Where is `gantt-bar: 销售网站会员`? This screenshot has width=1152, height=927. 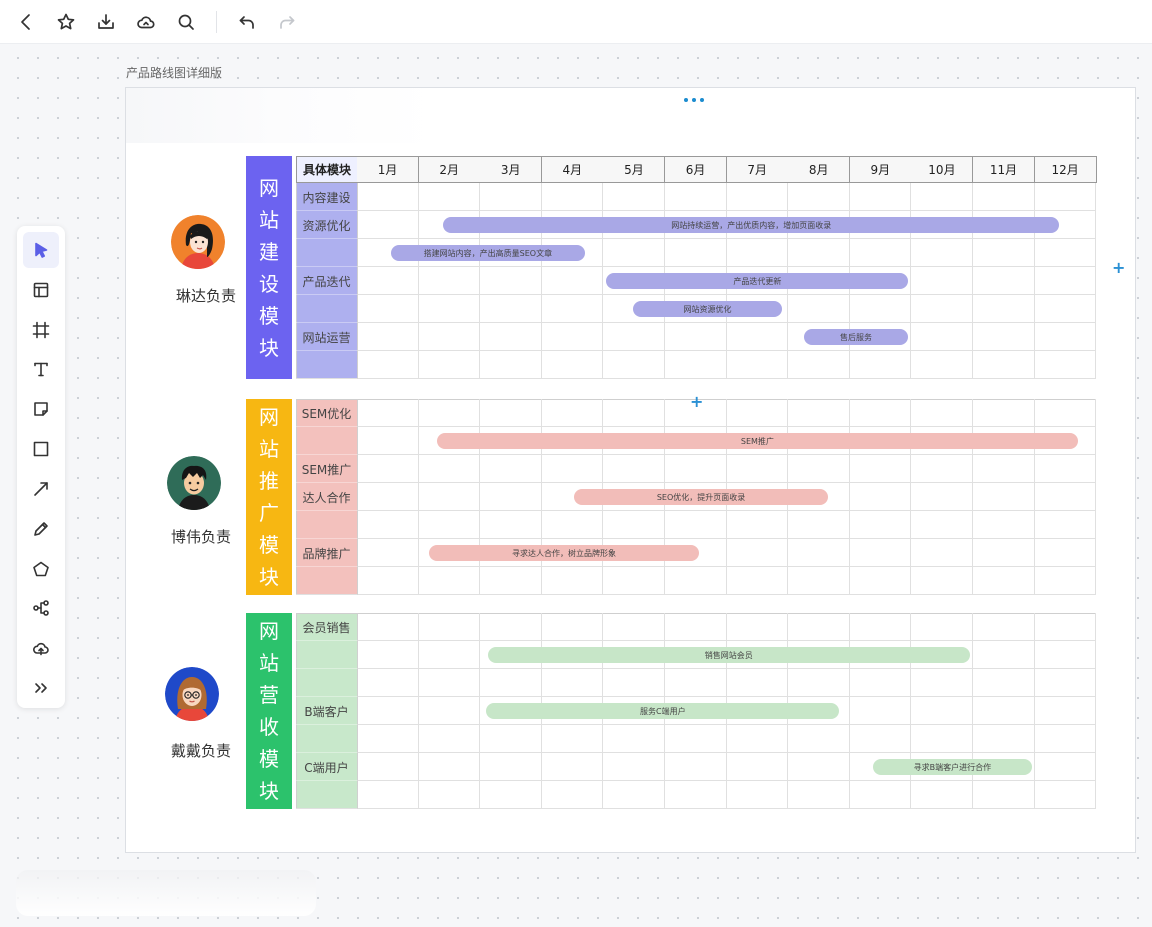
gantt-bar: 销售网站会员 is located at coordinates (728, 655).